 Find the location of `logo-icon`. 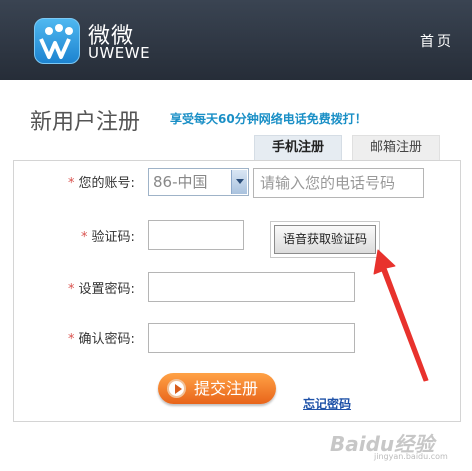

logo-icon is located at coordinates (57, 41).